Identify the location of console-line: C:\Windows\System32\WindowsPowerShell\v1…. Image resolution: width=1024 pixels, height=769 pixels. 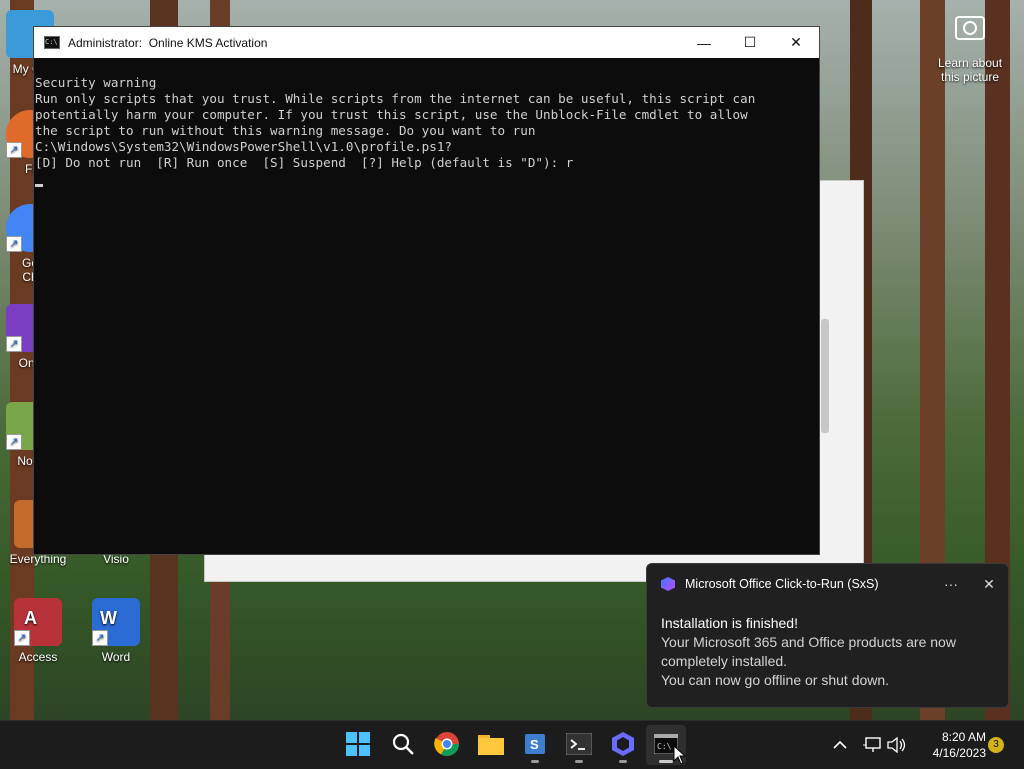
(244, 146).